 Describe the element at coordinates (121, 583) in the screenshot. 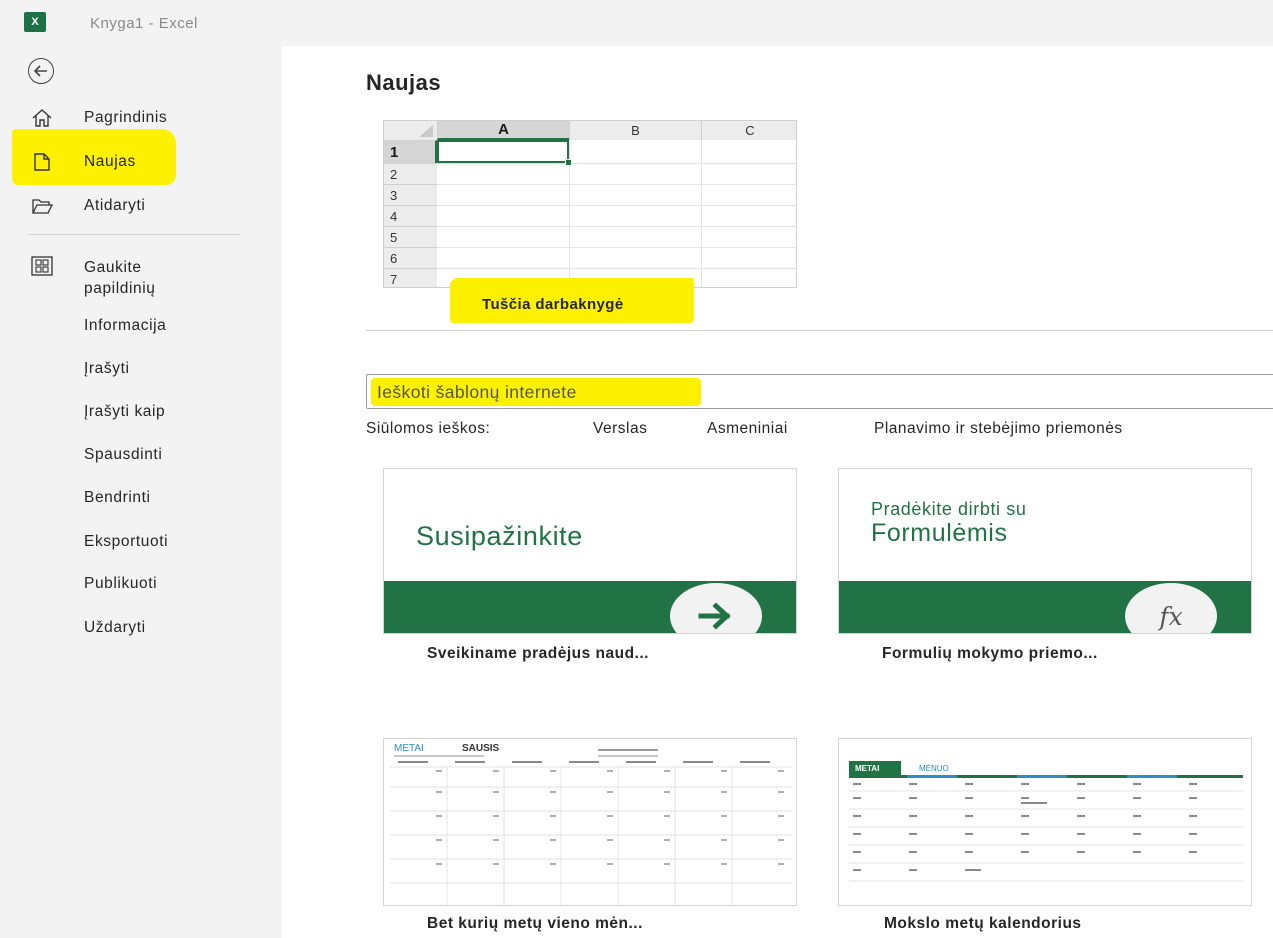

I see `sidebar-item-label: Publikuoti` at that location.